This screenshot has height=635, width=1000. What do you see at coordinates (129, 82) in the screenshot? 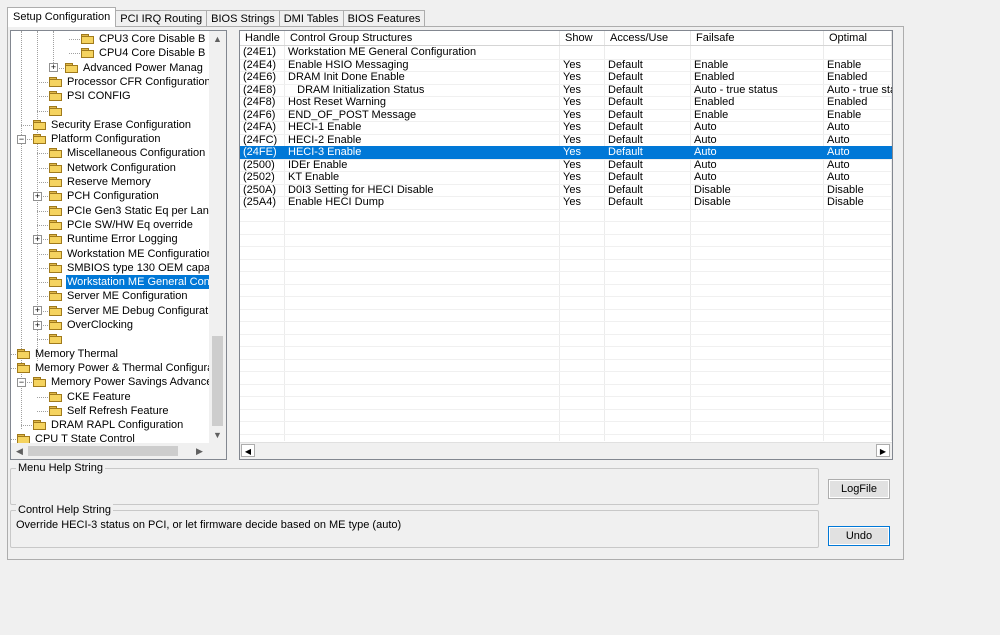
I see `tree-item: Processor CFR Configuration` at bounding box center [129, 82].